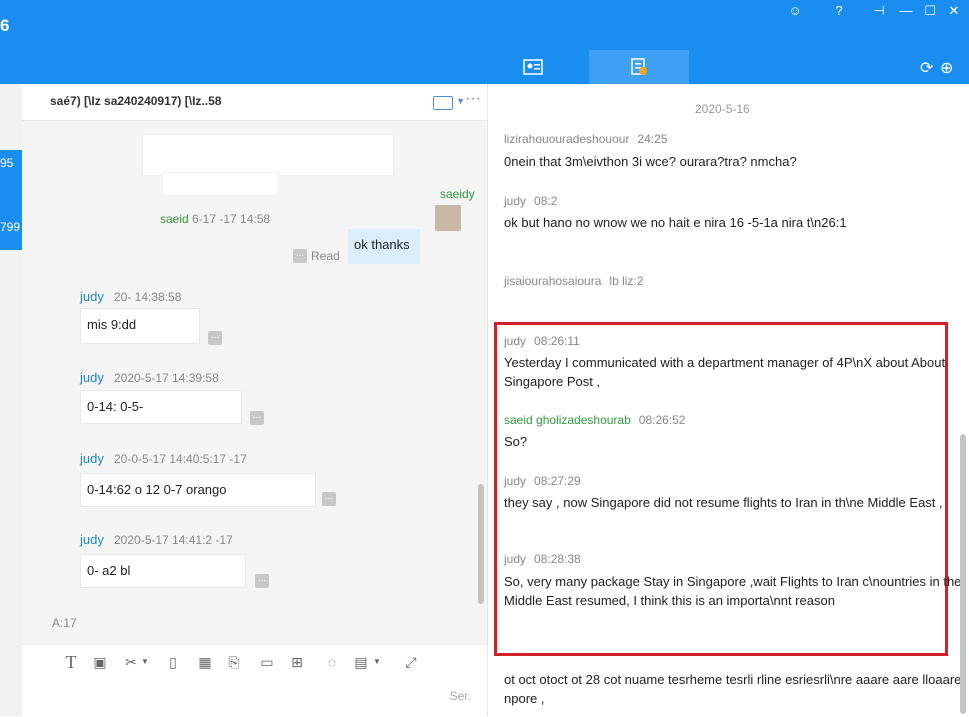  I want to click on add-icon: ⊕, so click(946, 68).